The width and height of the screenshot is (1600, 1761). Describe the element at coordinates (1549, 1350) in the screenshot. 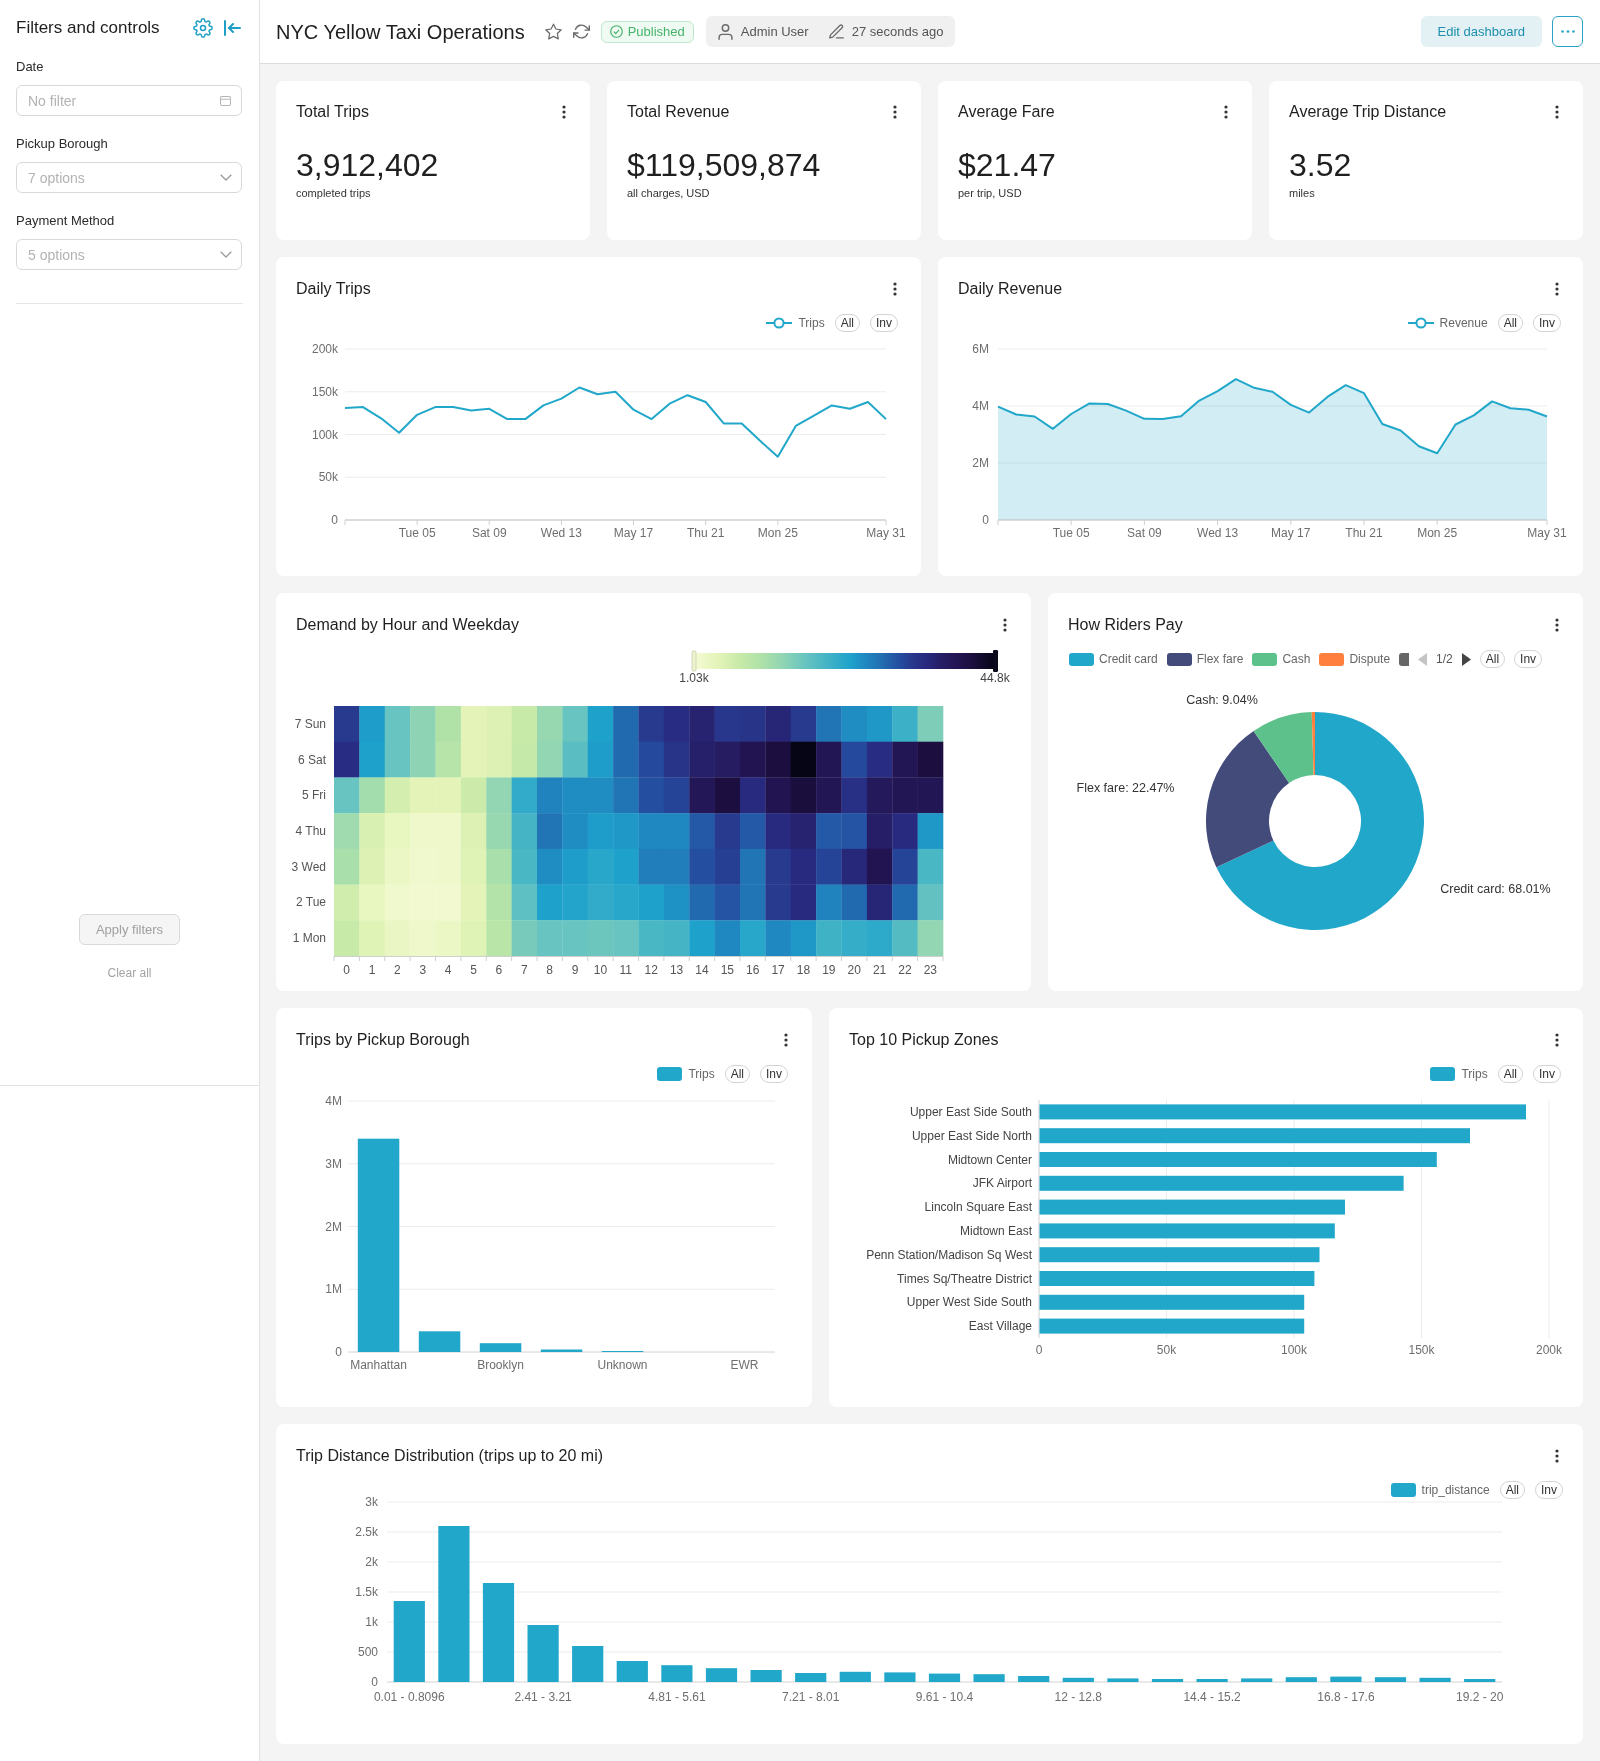

I see `axis-label: 200k` at that location.